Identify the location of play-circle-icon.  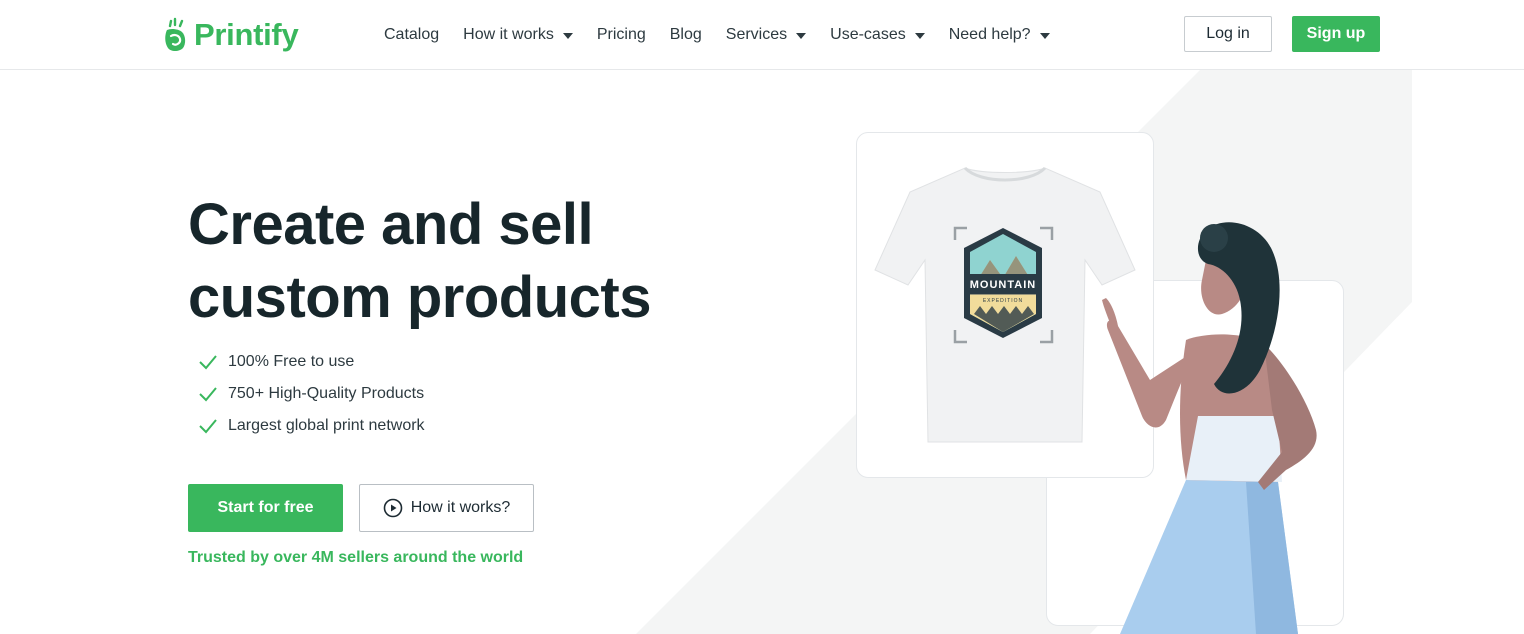
(393, 508).